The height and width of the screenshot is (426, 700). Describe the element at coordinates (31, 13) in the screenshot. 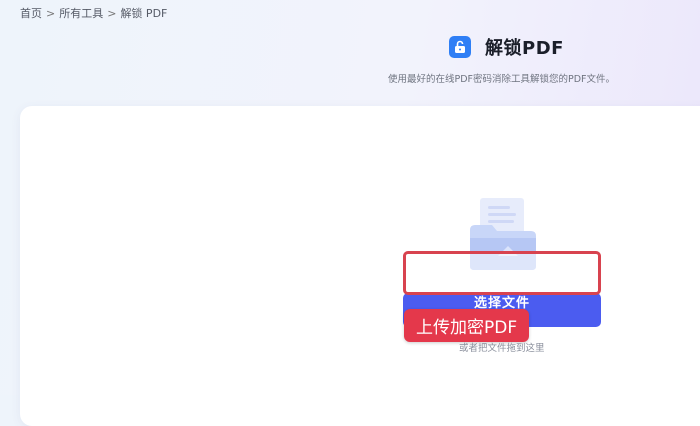

I see `breadcrumb-home: 首页` at that location.